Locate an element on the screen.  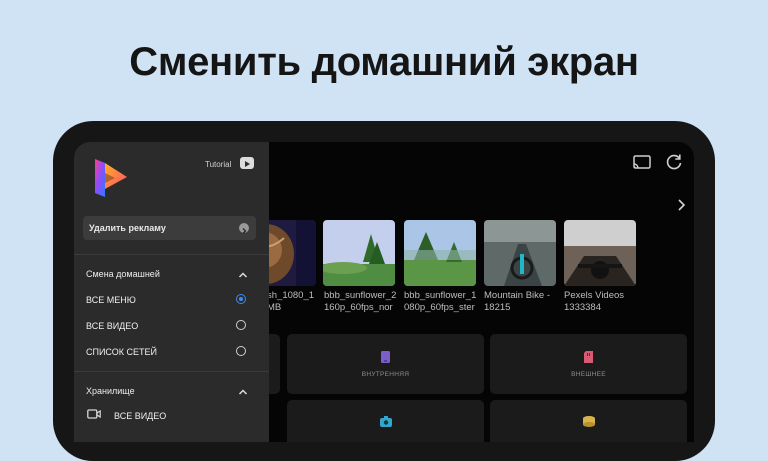
storage-card-label: ВНЕШНЕЕ is located at coordinates (588, 374).